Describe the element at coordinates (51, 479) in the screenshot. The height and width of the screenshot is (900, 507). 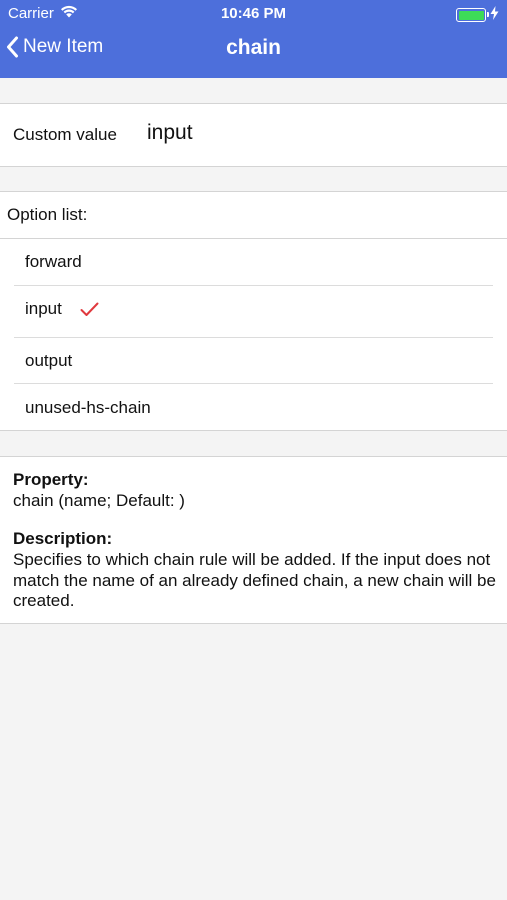
I see `property-heading: Property:` at that location.